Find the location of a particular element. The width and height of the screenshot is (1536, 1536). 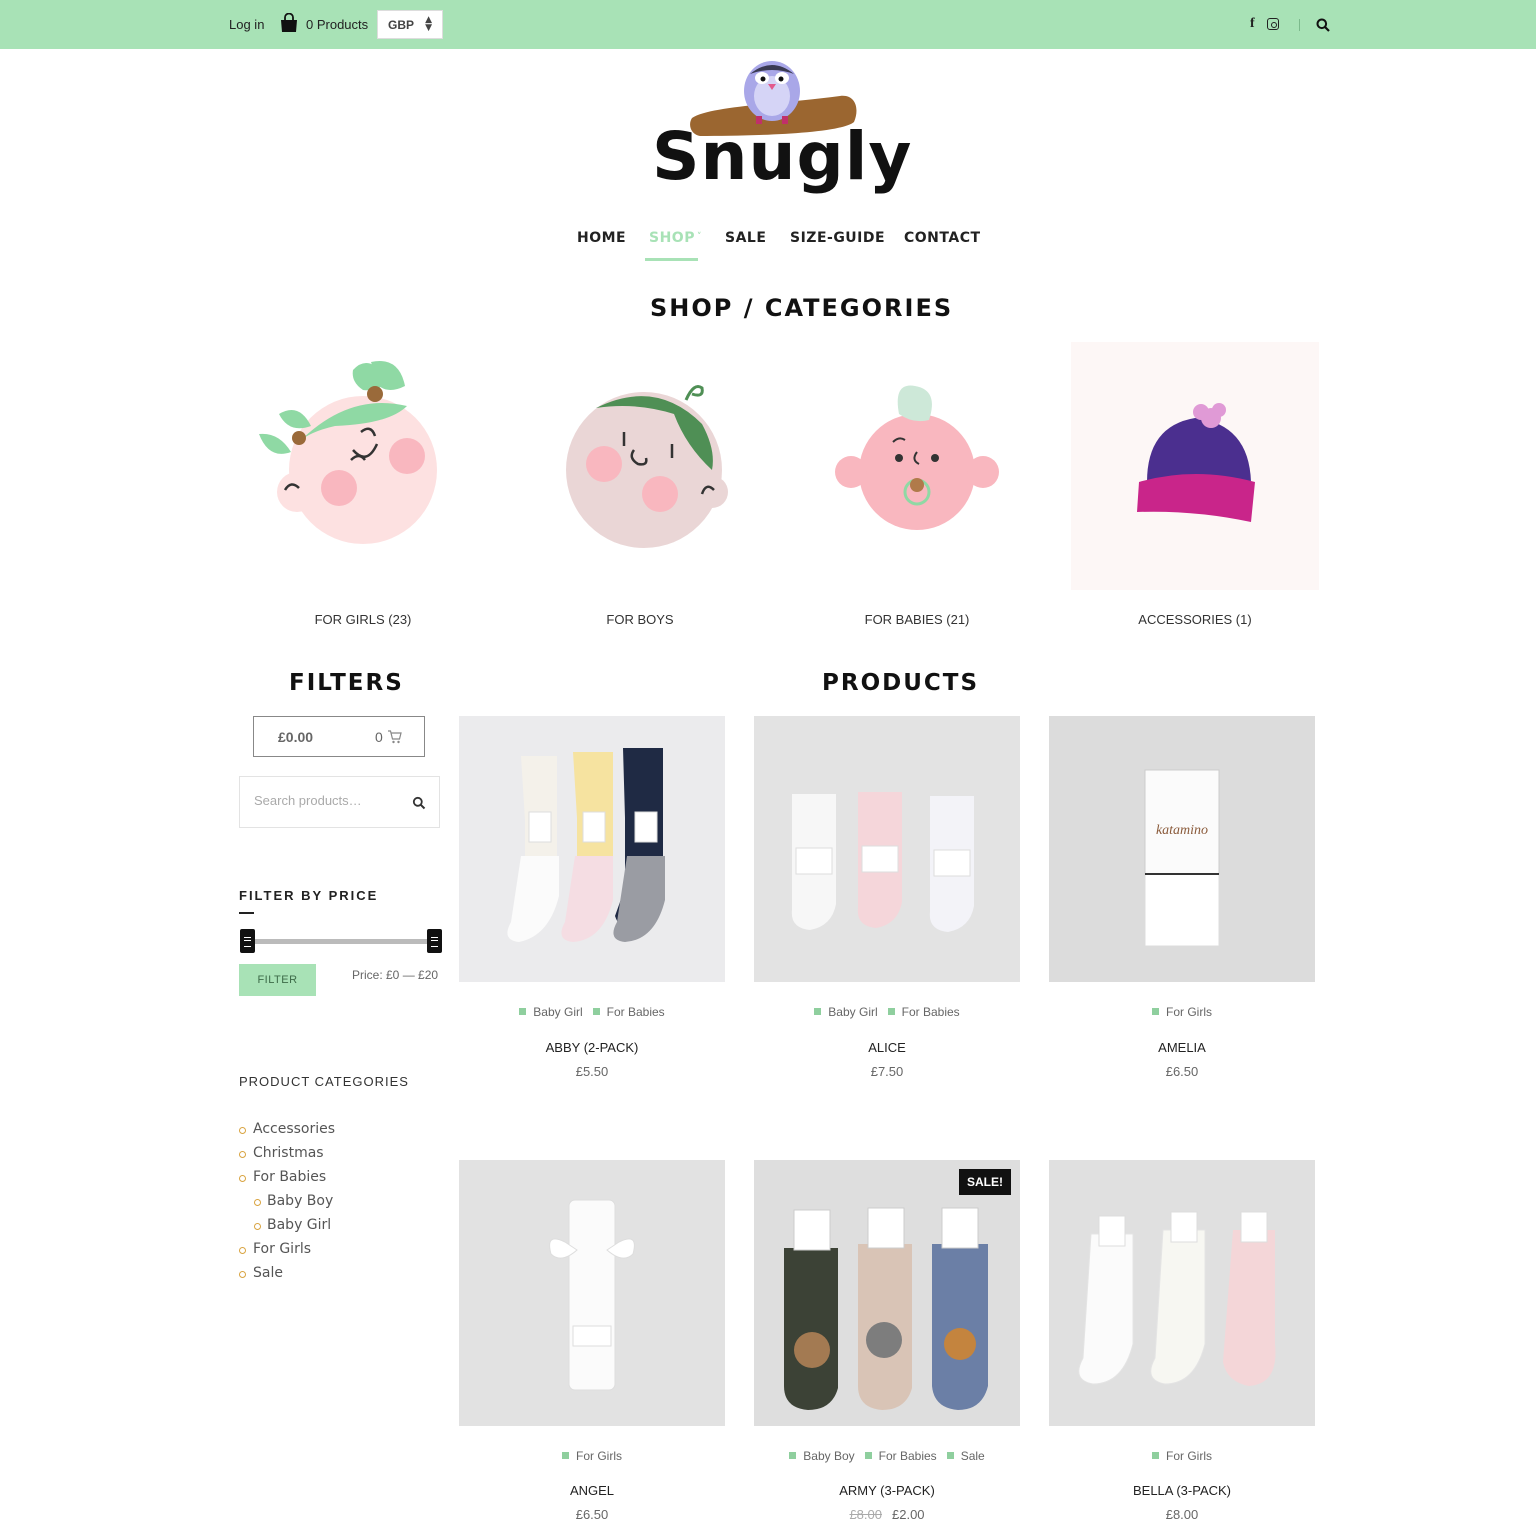

nav-shop: SHOP ˅ is located at coordinates (675, 238).